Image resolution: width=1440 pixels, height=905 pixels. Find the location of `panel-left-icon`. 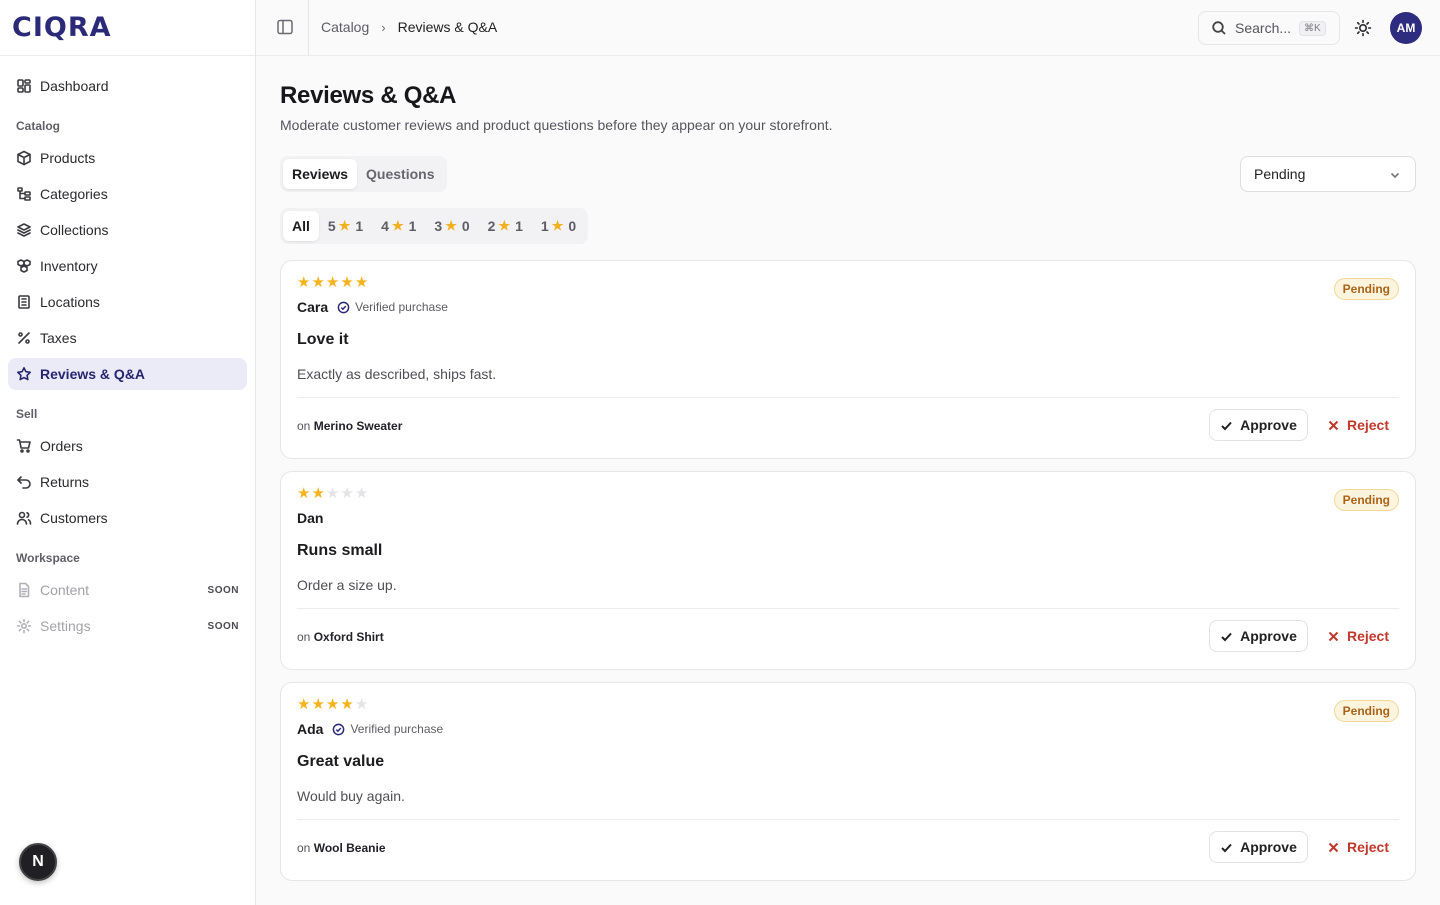

panel-left-icon is located at coordinates (285, 27).